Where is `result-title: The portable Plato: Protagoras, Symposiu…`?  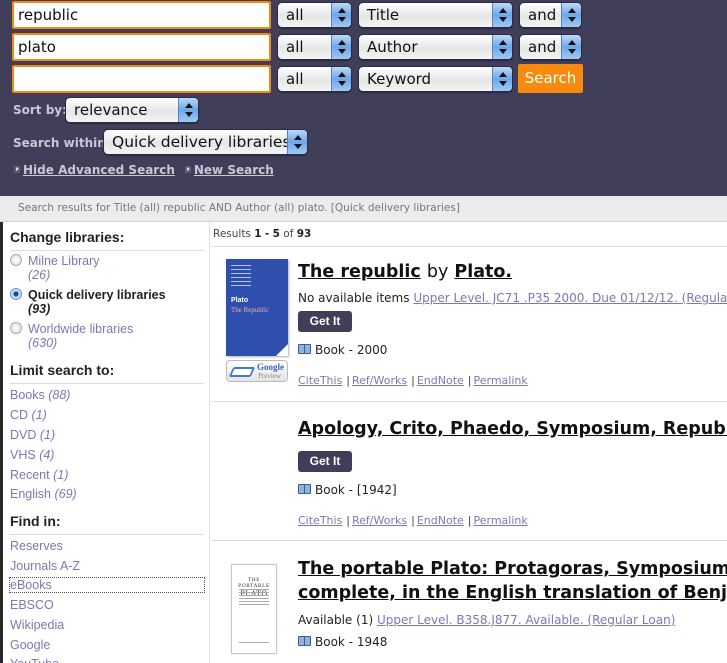
result-title: The portable Plato: Protagoras, Symposiu… is located at coordinates (512, 581).